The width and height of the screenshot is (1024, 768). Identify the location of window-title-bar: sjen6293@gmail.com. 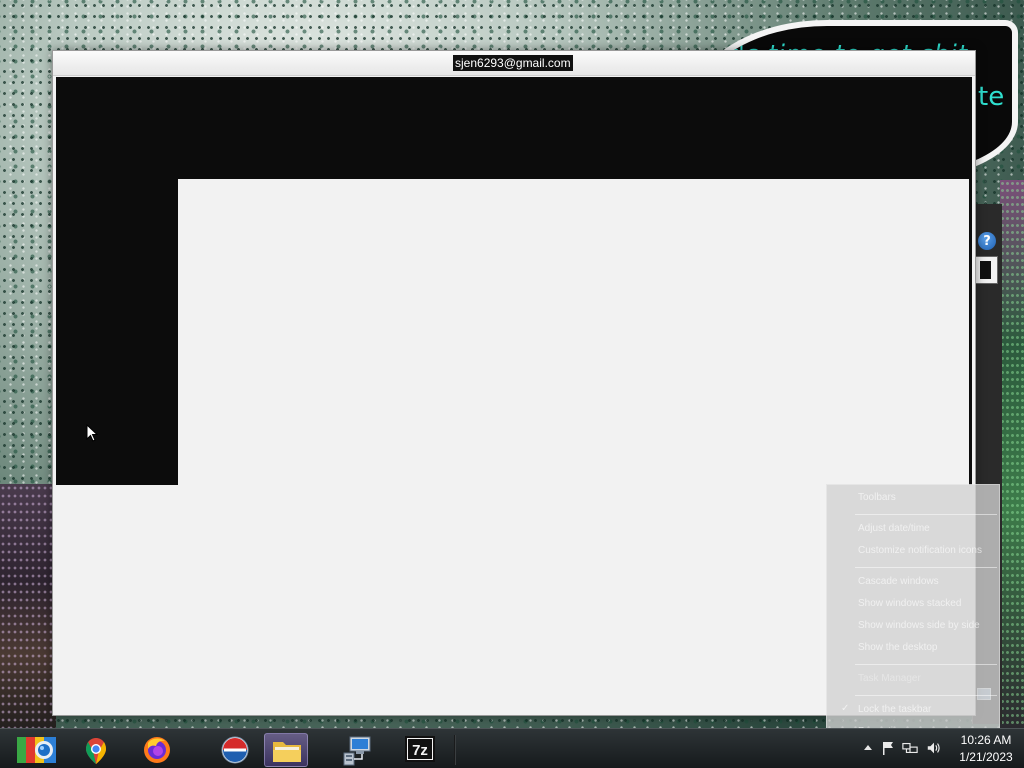
(514, 63).